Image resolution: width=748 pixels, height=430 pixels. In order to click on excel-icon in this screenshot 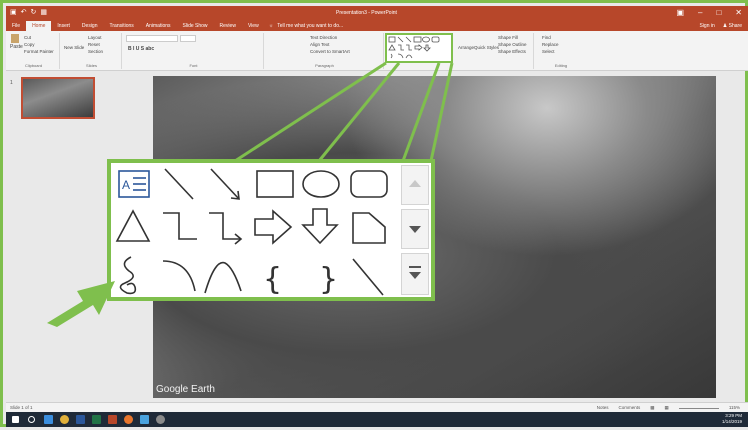, I will do `click(96, 419)`.